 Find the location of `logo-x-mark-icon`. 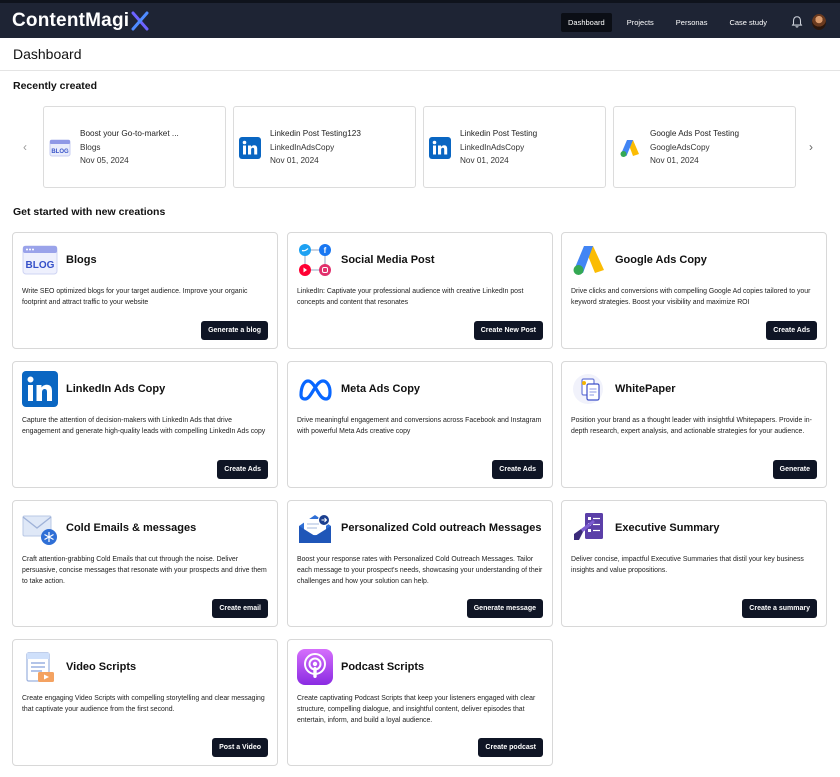

logo-x-mark-icon is located at coordinates (140, 21).